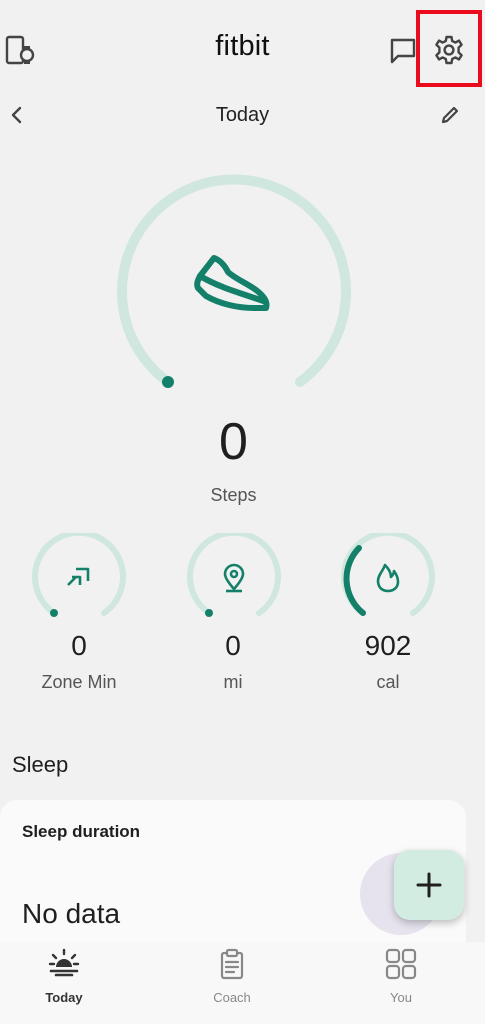  What do you see at coordinates (40, 764) in the screenshot?
I see `sleep-section-title: Sleep` at bounding box center [40, 764].